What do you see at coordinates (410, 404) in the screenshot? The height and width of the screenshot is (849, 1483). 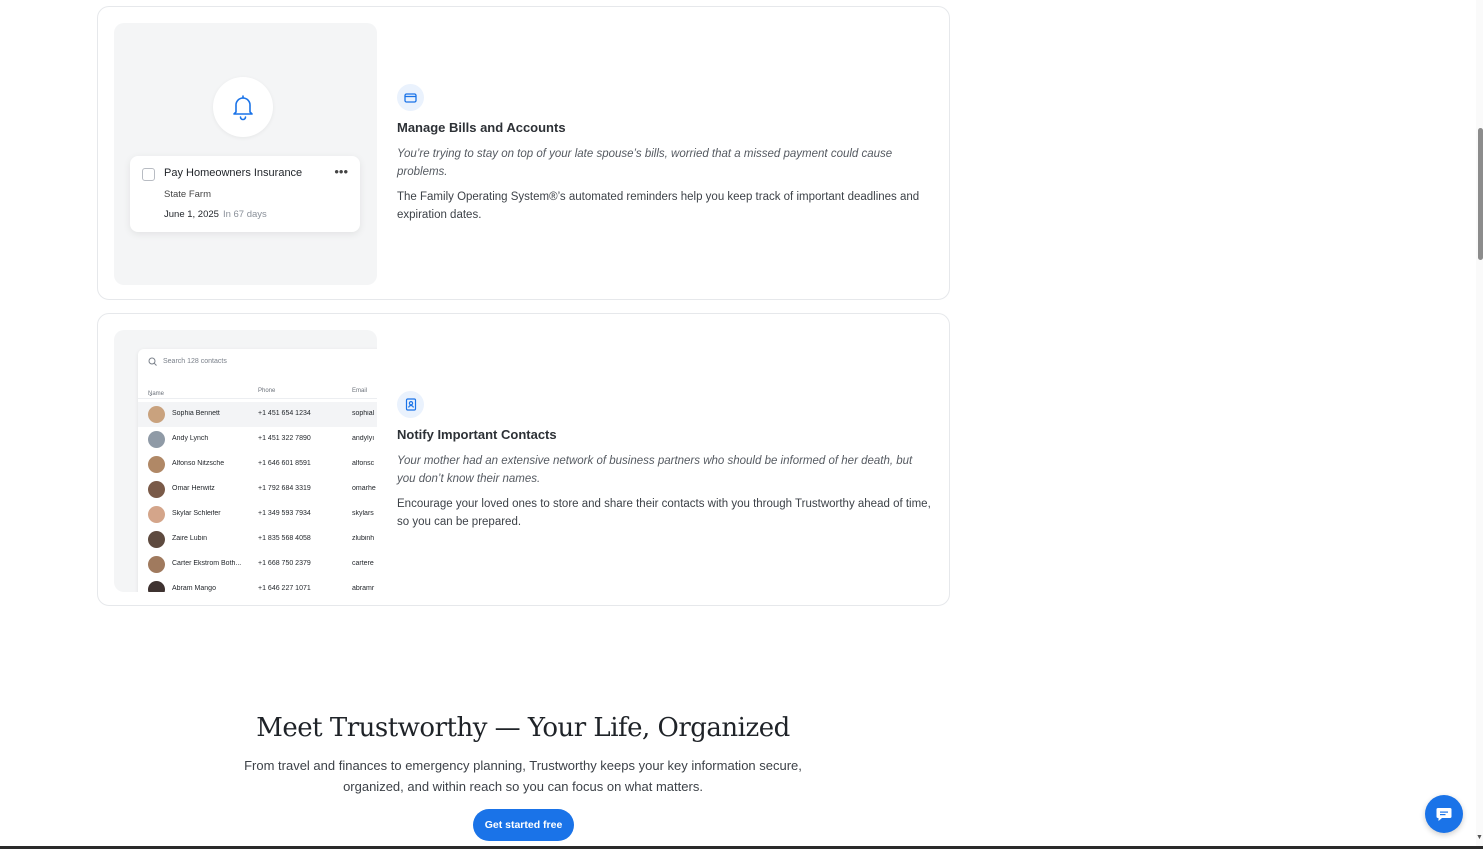 I see `contact-book-icon` at bounding box center [410, 404].